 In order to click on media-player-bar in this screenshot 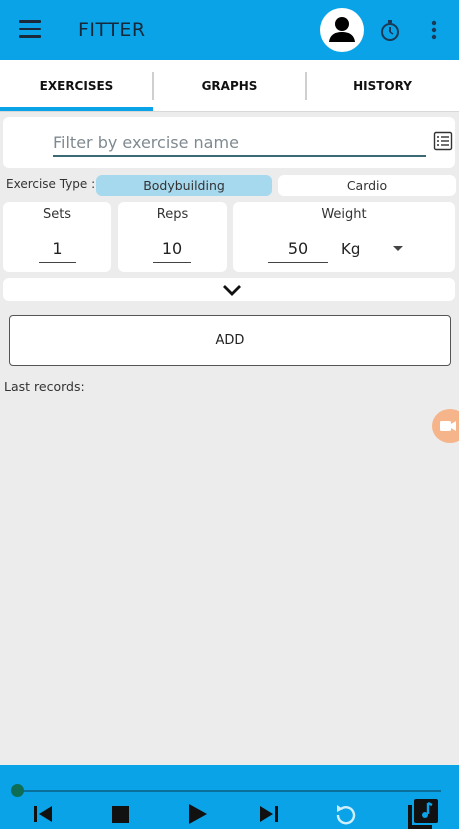, I will do `click(229, 797)`.